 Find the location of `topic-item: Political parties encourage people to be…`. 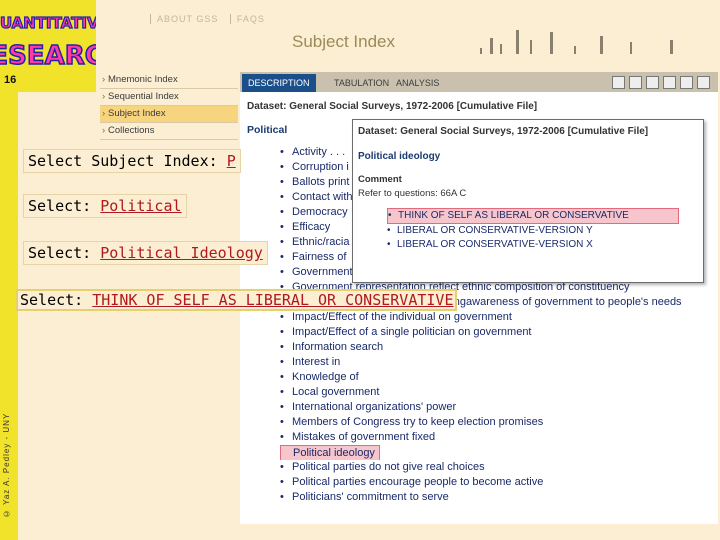

topic-item: Political parties encourage people to be… is located at coordinates (499, 482).